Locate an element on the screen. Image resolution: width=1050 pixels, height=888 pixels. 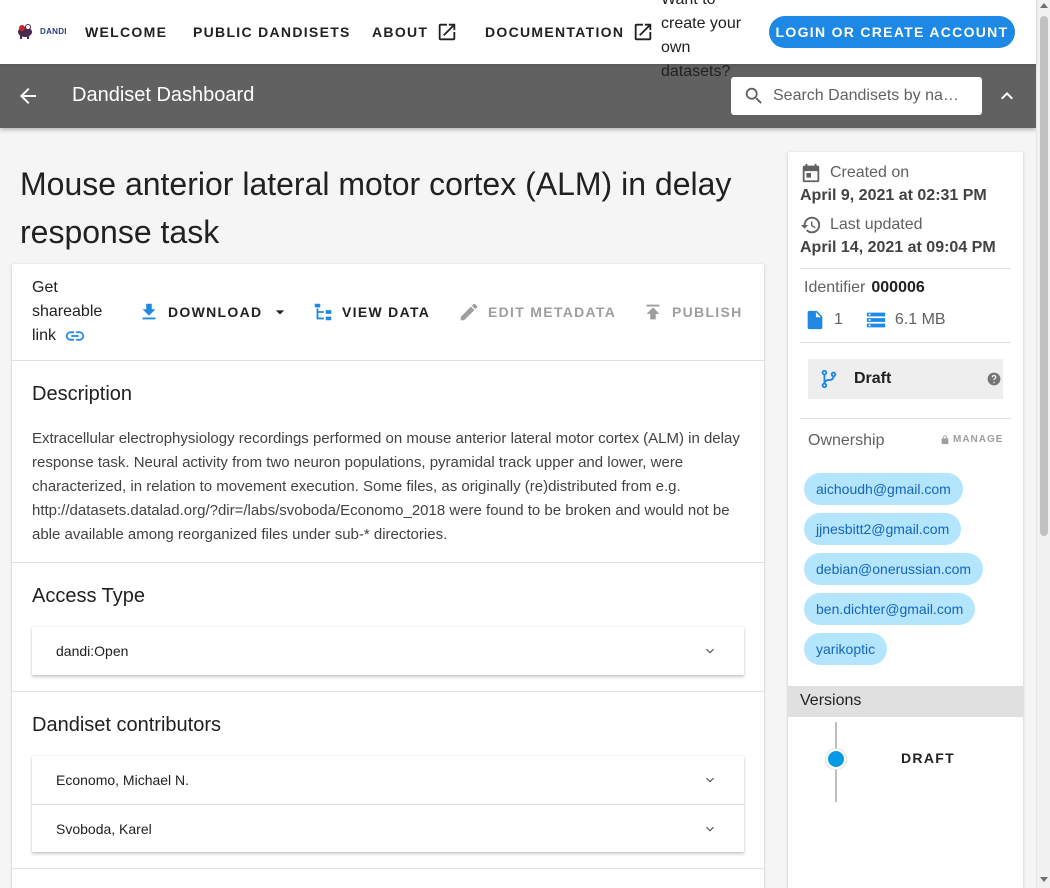
owner-chip-label: aichoudh@gmail.com is located at coordinates (883, 489).